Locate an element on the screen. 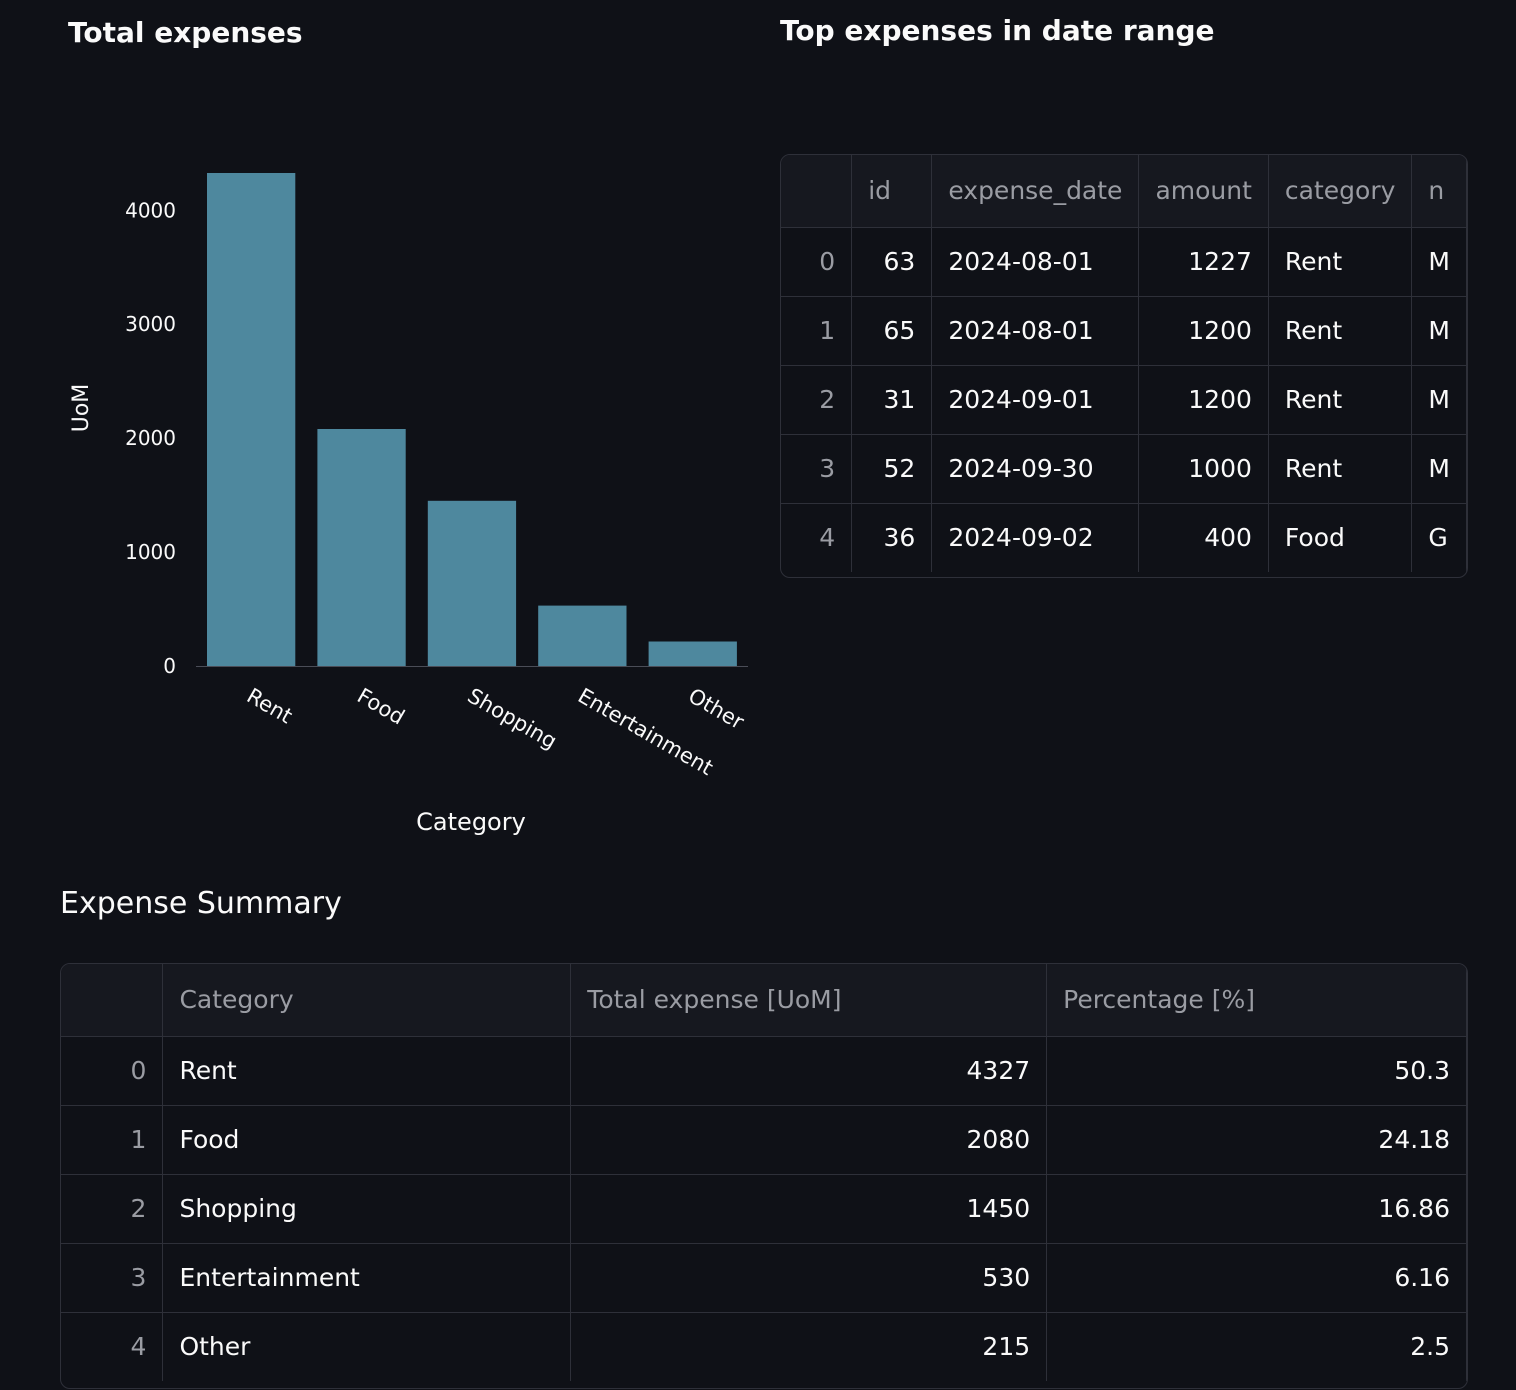 The height and width of the screenshot is (1390, 1516). table-row: 2 Shopping 1450 16.86 is located at coordinates (764, 1209).